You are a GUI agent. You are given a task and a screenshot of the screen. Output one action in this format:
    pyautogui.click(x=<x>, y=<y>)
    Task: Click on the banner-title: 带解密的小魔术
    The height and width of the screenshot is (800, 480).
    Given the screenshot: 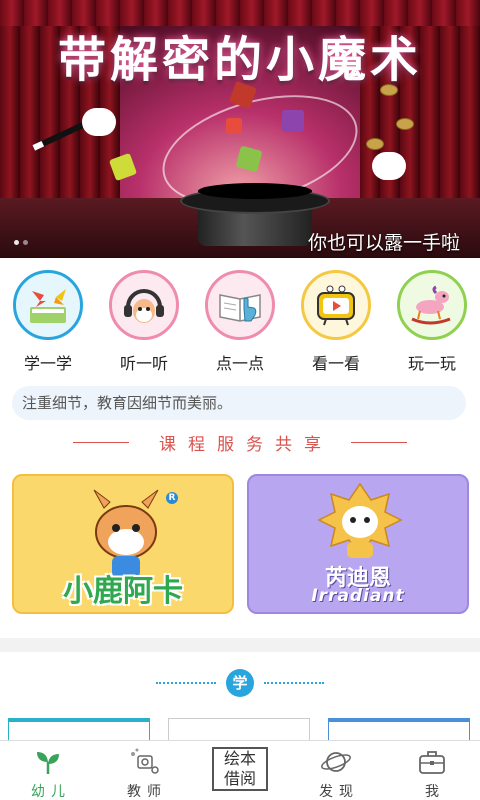 What is the action you would take?
    pyautogui.click(x=239, y=60)
    